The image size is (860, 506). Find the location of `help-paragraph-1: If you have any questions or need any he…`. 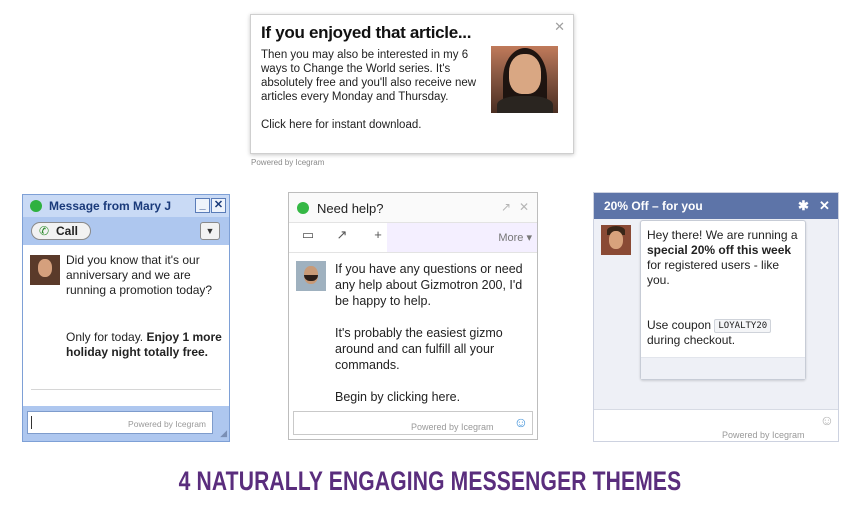

help-paragraph-1: If you have any questions or need any he… is located at coordinates (429, 285).